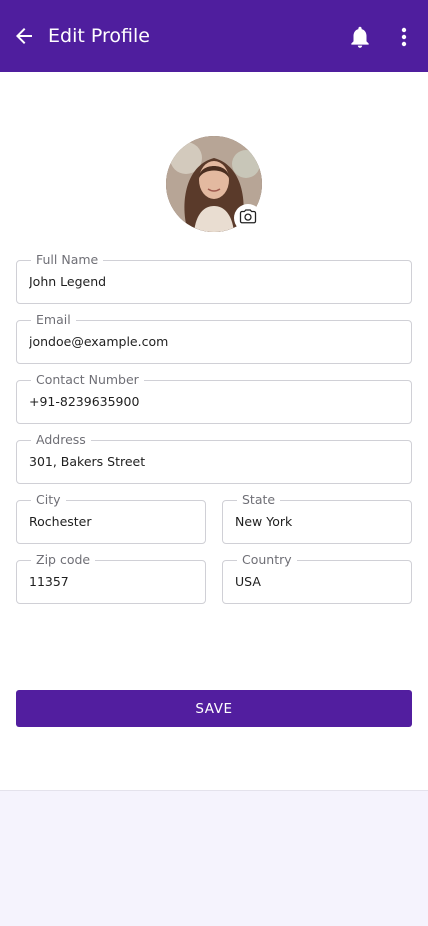 Image resolution: width=428 pixels, height=926 pixels. I want to click on avatar-container, so click(214, 184).